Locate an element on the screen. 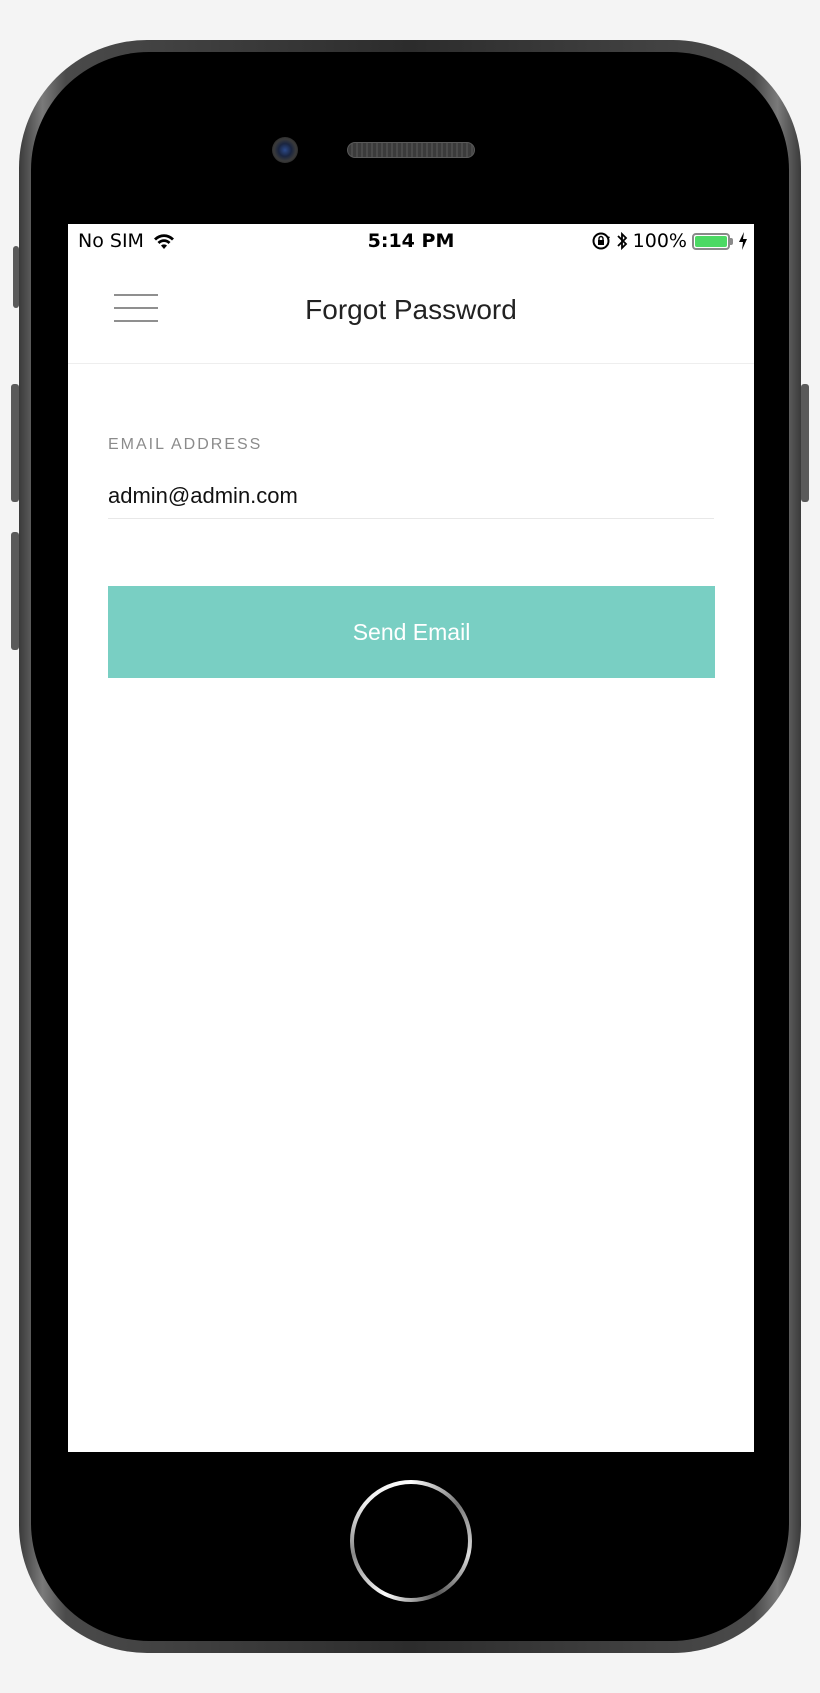 The height and width of the screenshot is (1693, 820). battery-fill is located at coordinates (711, 241).